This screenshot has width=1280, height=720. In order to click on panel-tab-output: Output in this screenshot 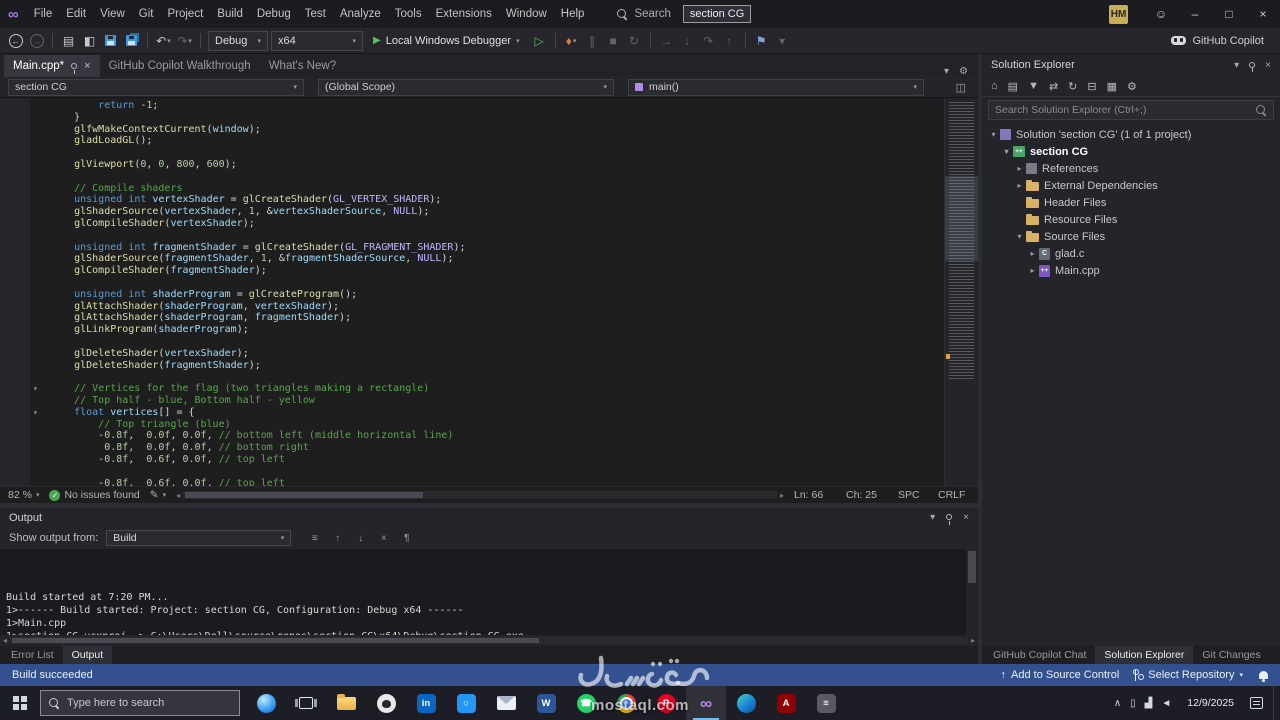, I will do `click(87, 655)`.